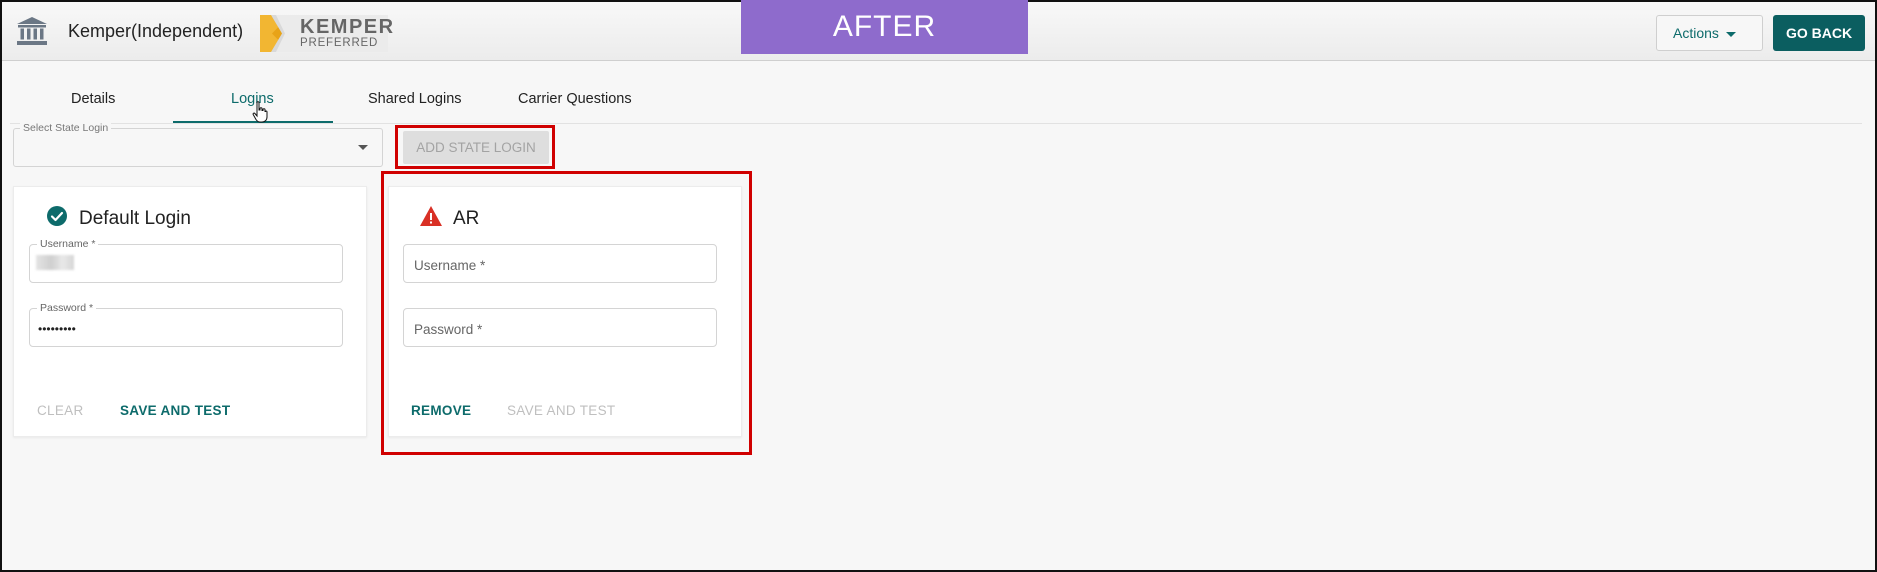  Describe the element at coordinates (260, 112) in the screenshot. I see `pointer-cursor-icon` at that location.